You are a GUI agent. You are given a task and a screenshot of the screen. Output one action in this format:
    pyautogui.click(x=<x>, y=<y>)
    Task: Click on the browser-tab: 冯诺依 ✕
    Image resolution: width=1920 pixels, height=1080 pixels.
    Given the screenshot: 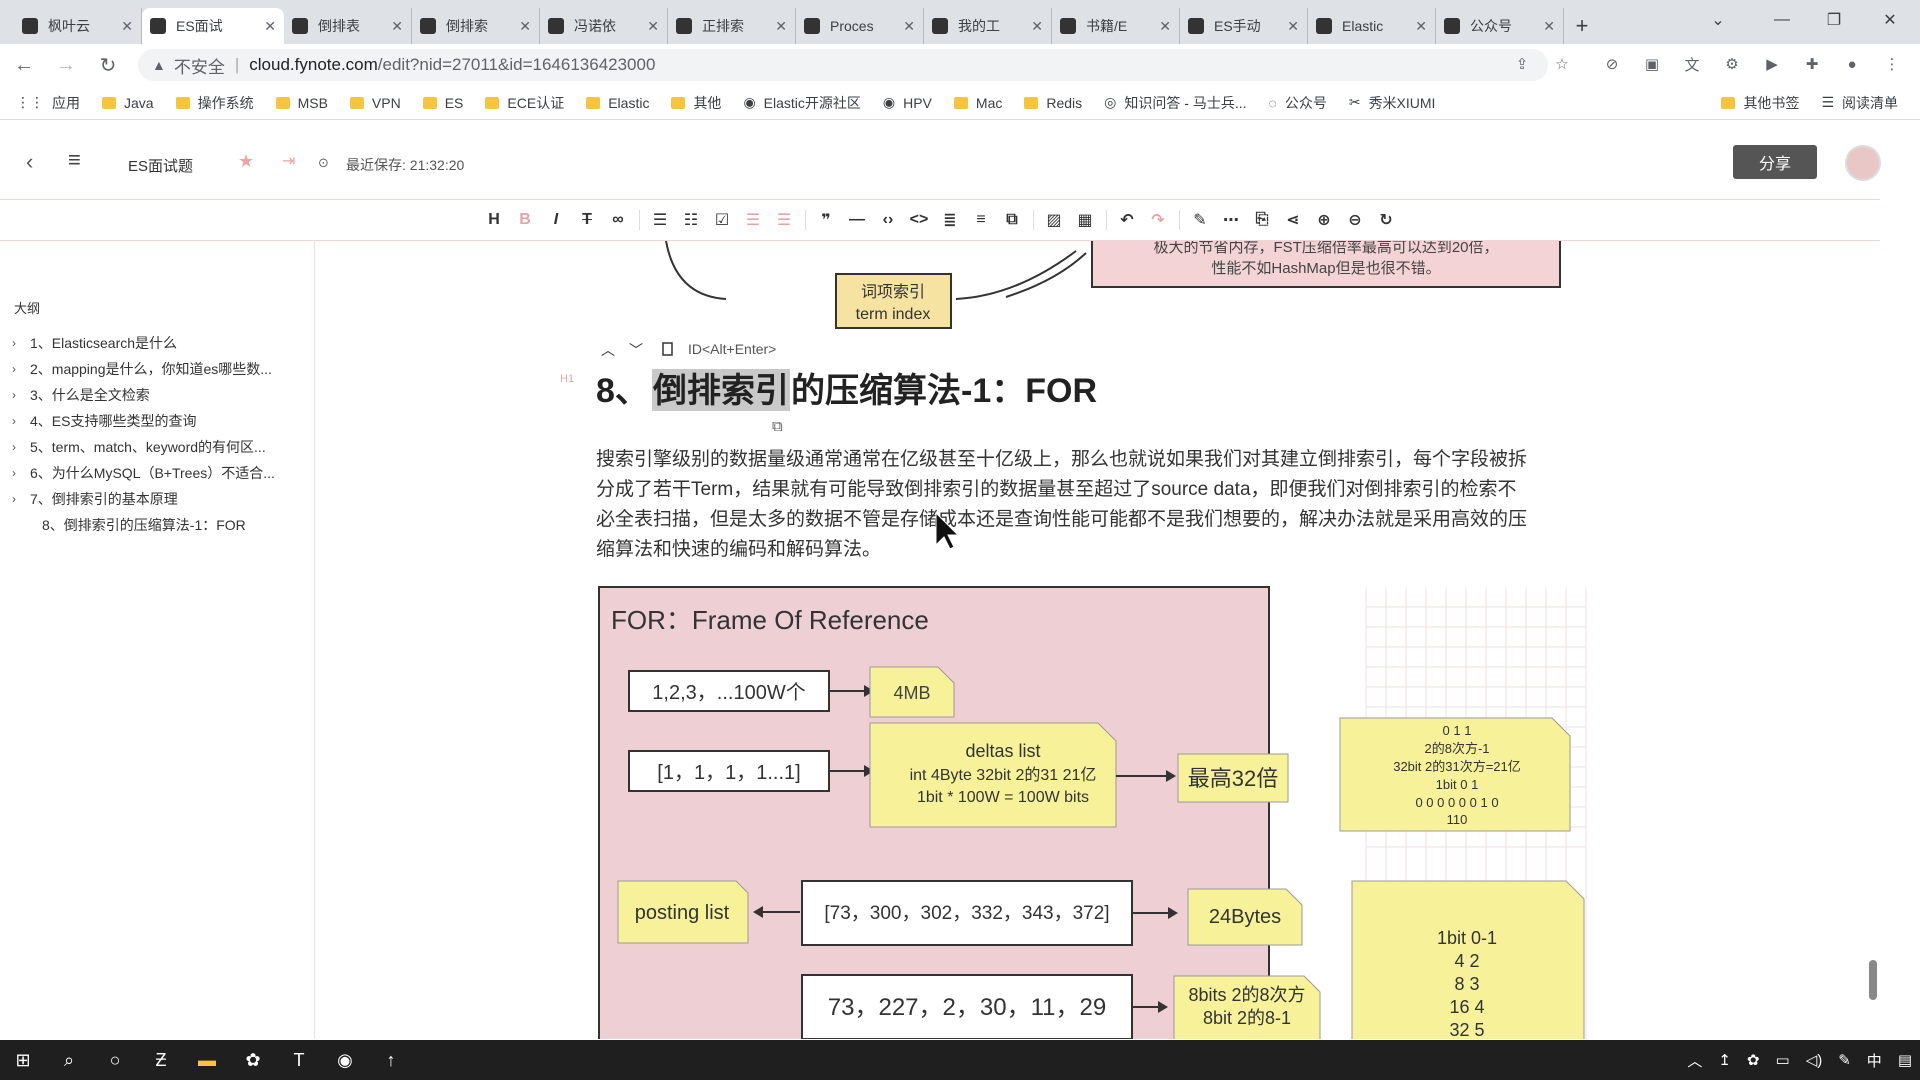 What is the action you would take?
    pyautogui.click(x=604, y=26)
    